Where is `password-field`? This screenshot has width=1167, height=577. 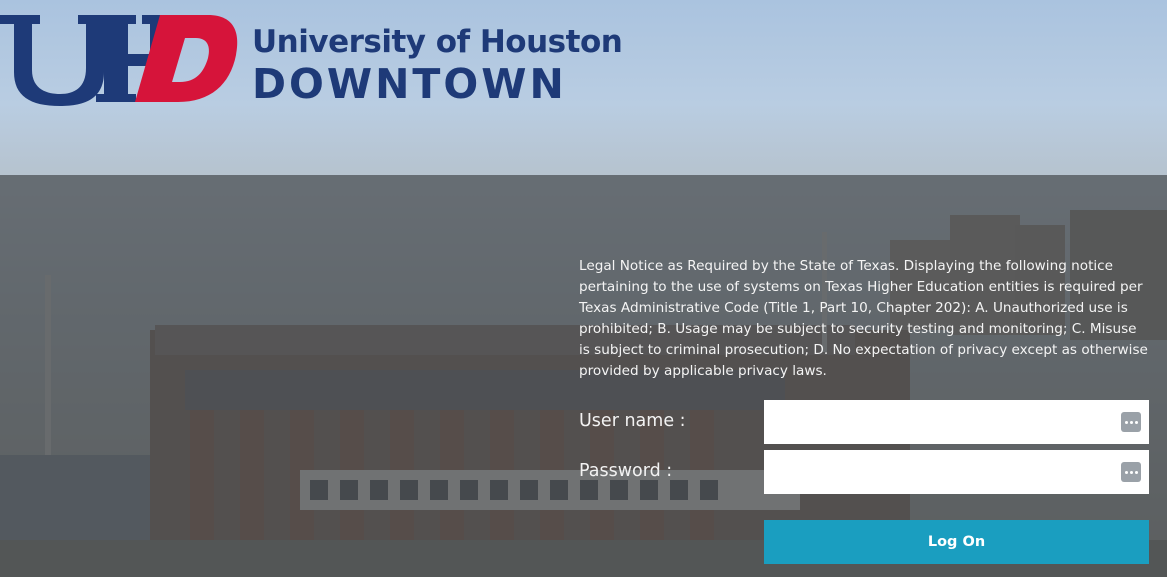
password-field is located at coordinates (956, 472).